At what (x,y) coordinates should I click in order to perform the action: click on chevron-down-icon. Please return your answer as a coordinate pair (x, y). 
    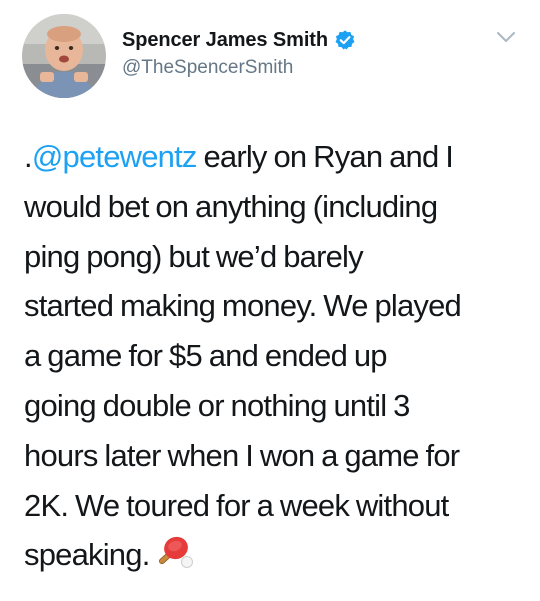
    Looking at the image, I should click on (506, 37).